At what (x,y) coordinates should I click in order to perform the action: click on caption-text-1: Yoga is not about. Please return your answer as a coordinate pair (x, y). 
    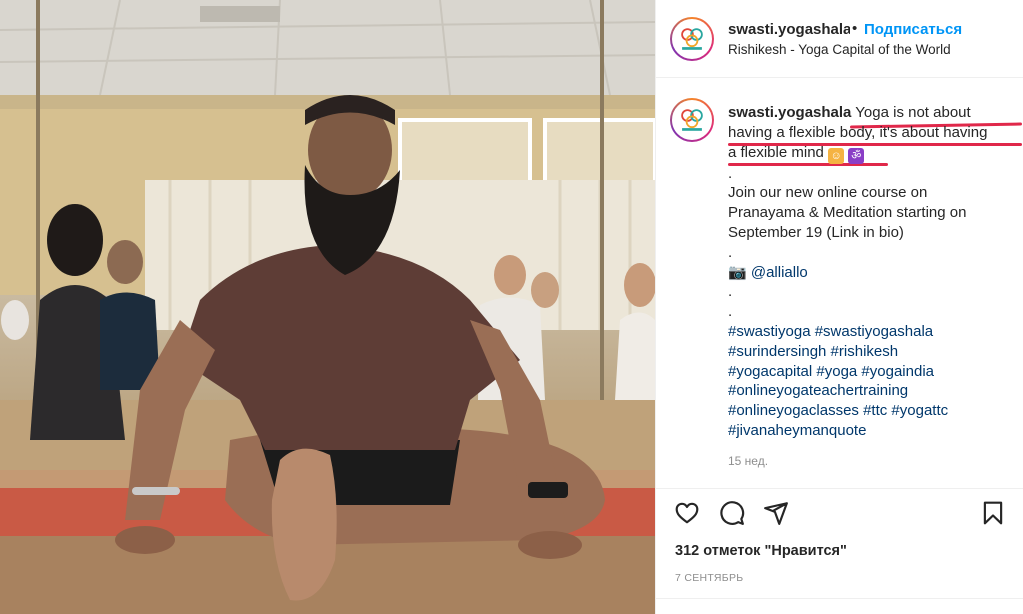
    Looking at the image, I should click on (911, 112).